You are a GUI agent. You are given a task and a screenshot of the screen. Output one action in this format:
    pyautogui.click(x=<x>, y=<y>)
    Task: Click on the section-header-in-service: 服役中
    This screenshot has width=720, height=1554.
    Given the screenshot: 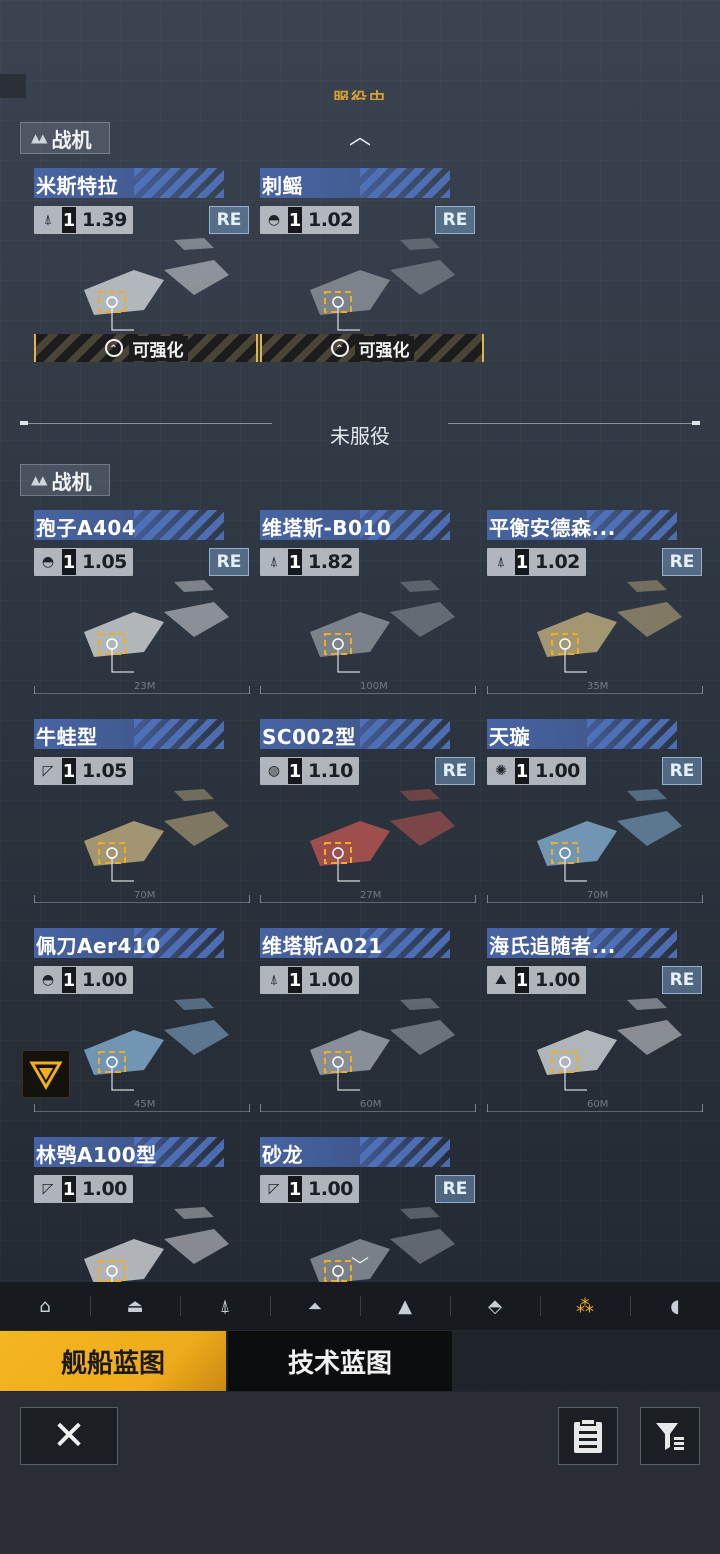 What is the action you would take?
    pyautogui.click(x=359, y=94)
    